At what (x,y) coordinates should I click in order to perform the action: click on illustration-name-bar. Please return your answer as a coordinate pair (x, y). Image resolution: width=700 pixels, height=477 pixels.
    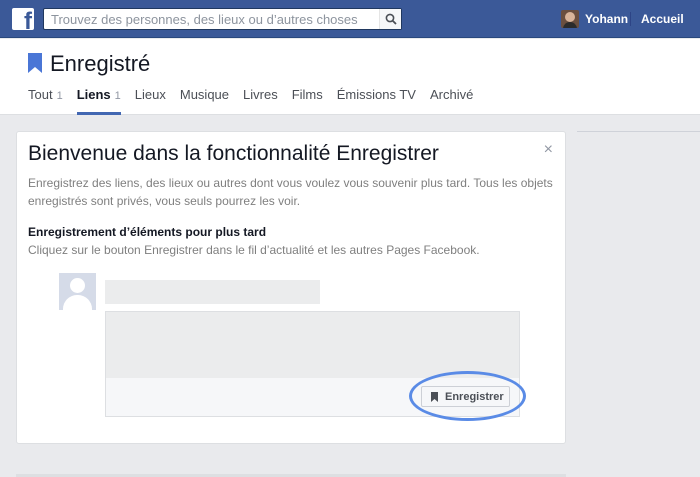
    Looking at the image, I should click on (212, 292).